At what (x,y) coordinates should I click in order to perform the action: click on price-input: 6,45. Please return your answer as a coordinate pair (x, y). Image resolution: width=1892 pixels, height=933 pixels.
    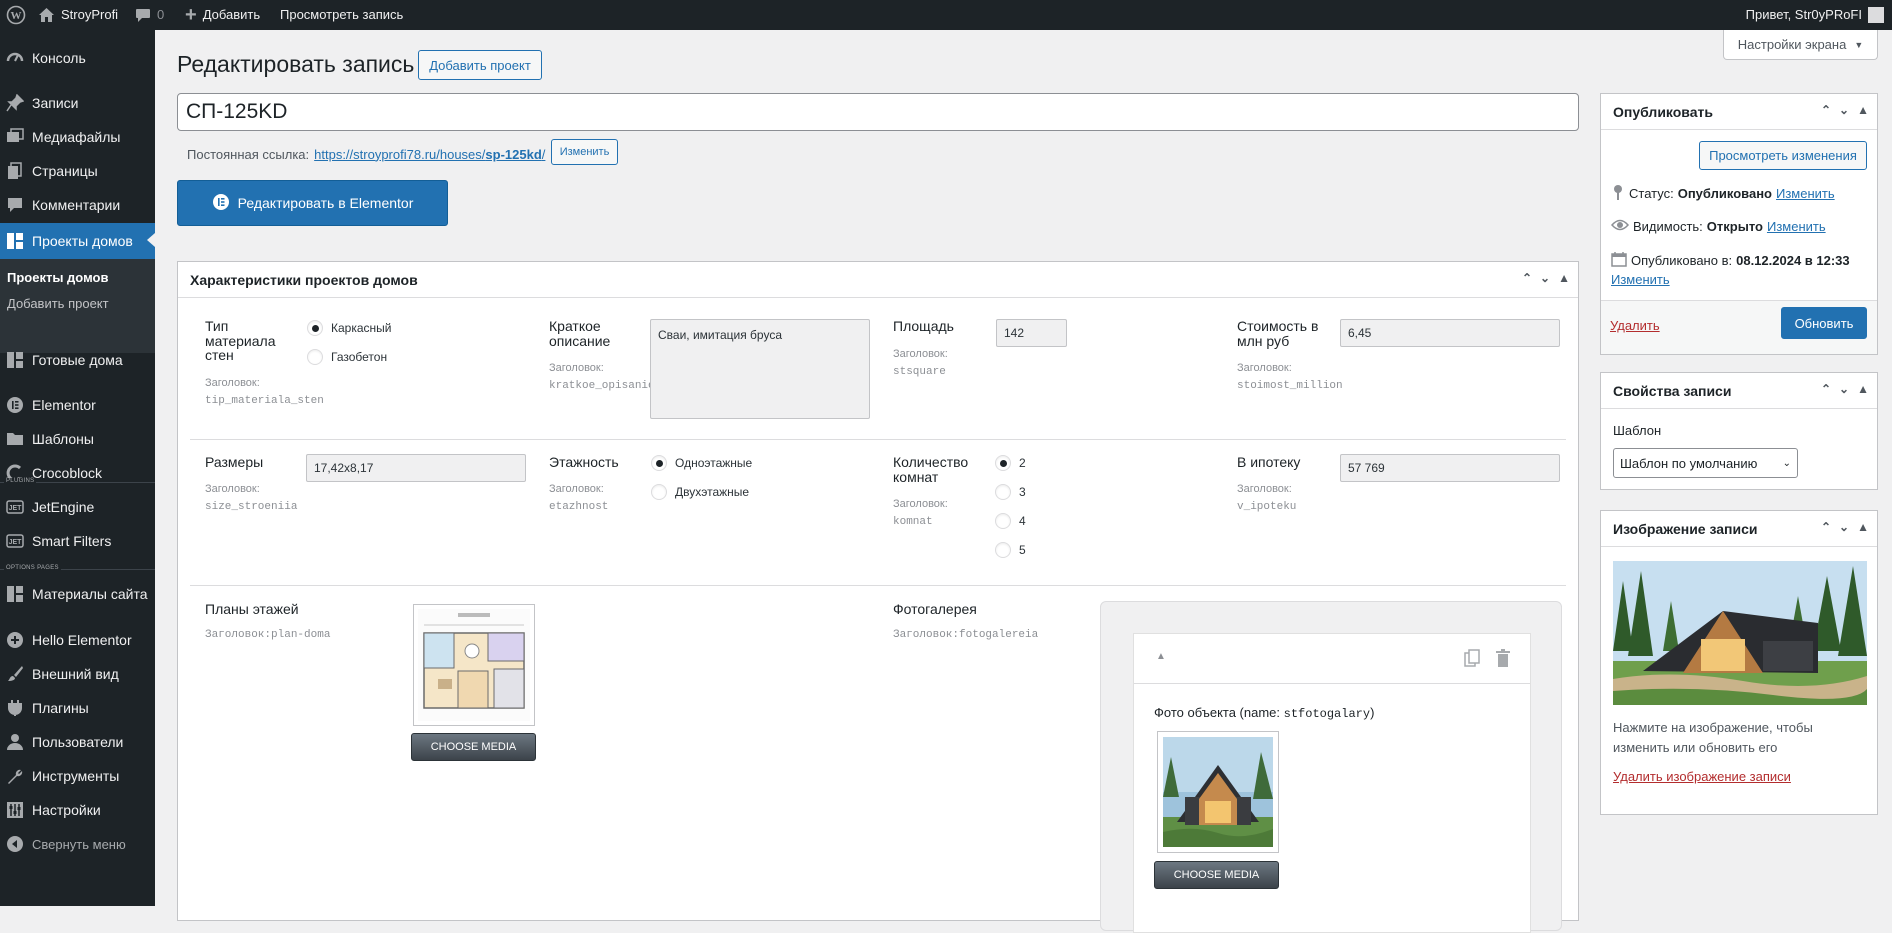
    Looking at the image, I should click on (1450, 333).